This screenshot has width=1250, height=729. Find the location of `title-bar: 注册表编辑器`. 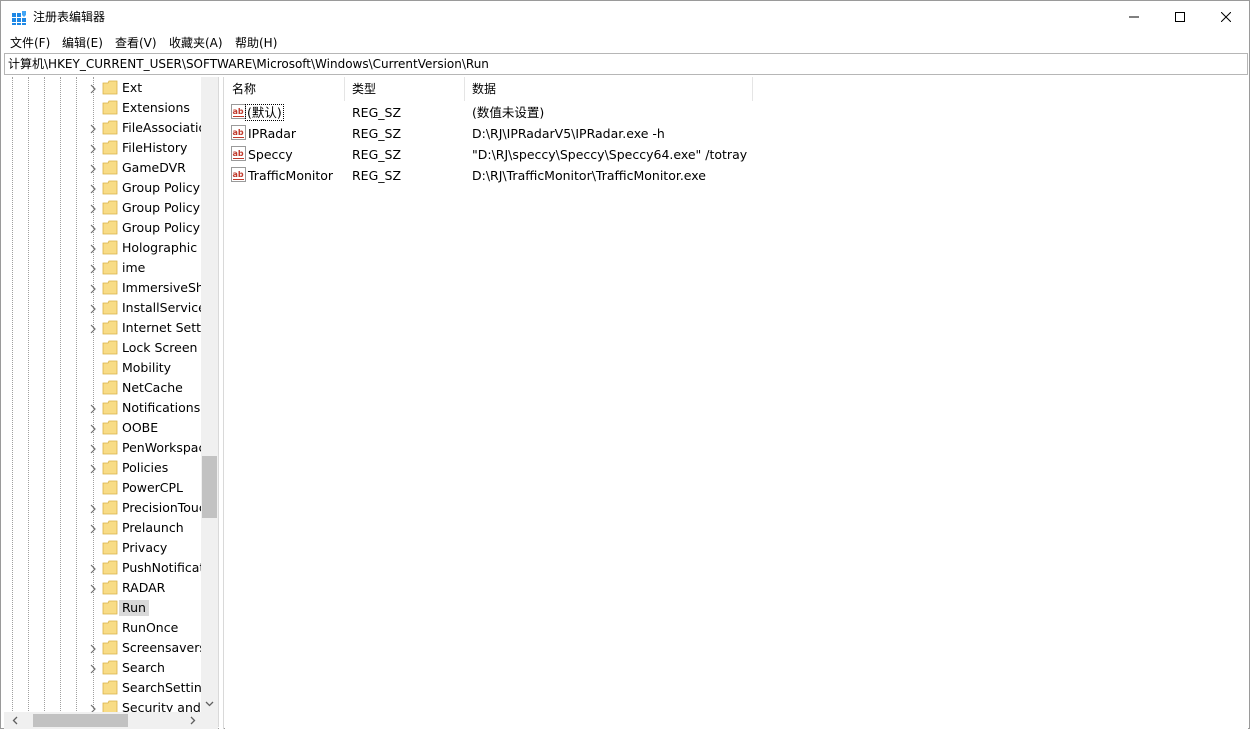

title-bar: 注册表编辑器 is located at coordinates (625, 16).